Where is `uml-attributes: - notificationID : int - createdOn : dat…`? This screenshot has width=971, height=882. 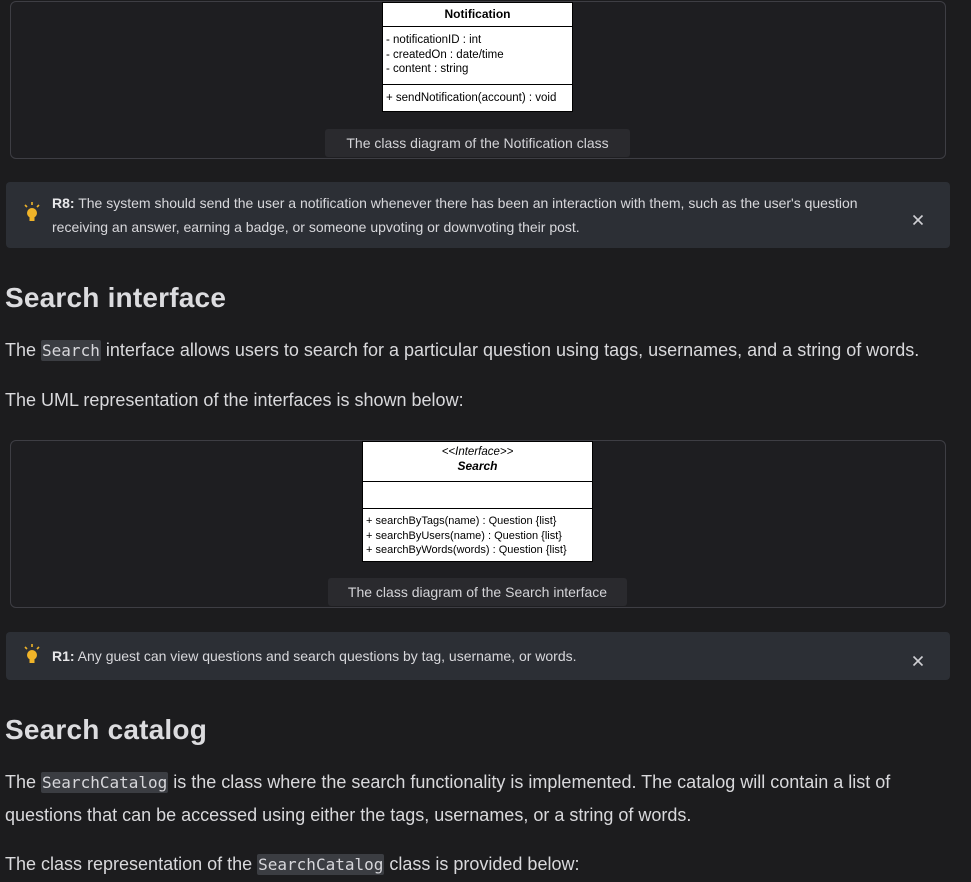
uml-attributes: - notificationID : int - createdOn : dat… is located at coordinates (477, 56).